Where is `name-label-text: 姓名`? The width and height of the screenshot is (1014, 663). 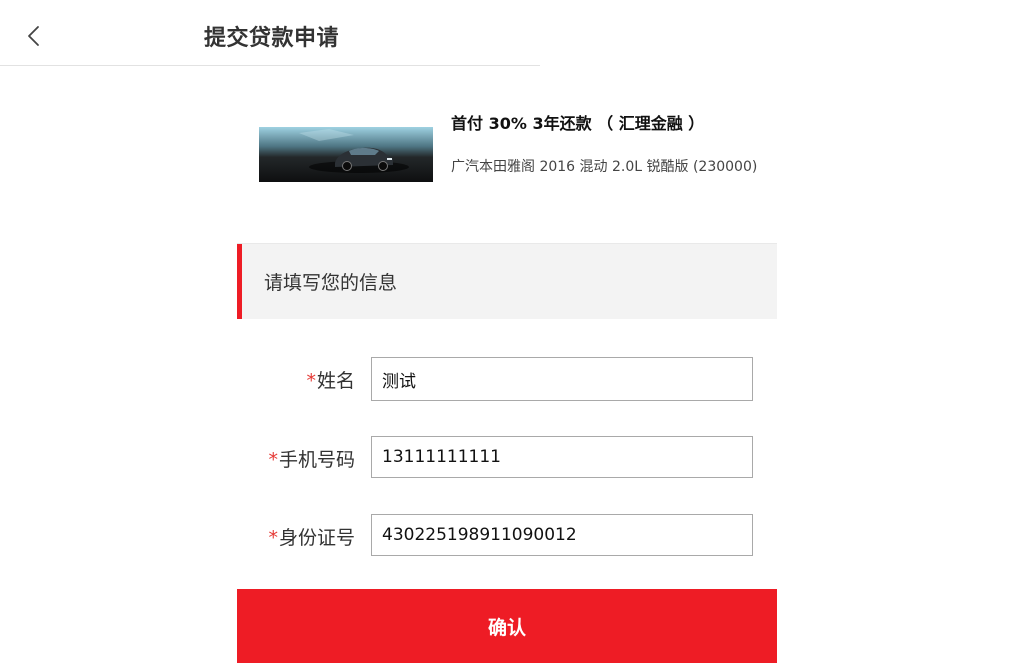
name-label-text: 姓名 is located at coordinates (335, 381).